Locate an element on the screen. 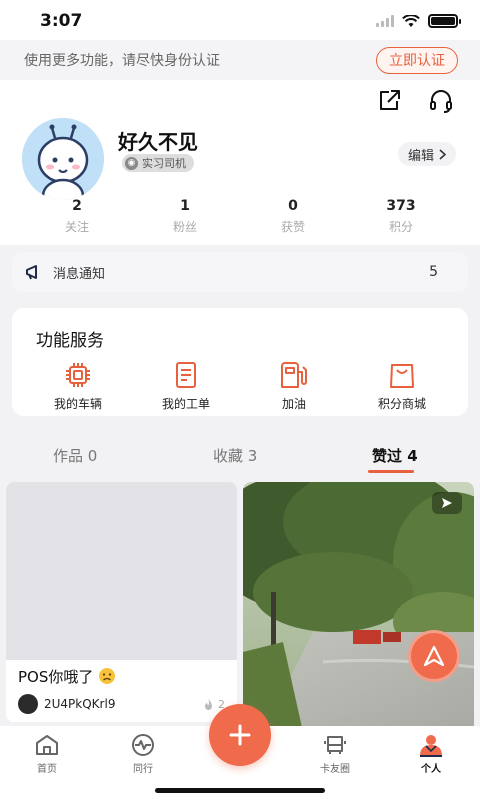 The height and width of the screenshot is (800, 480). fire-like-icon is located at coordinates (208, 704).